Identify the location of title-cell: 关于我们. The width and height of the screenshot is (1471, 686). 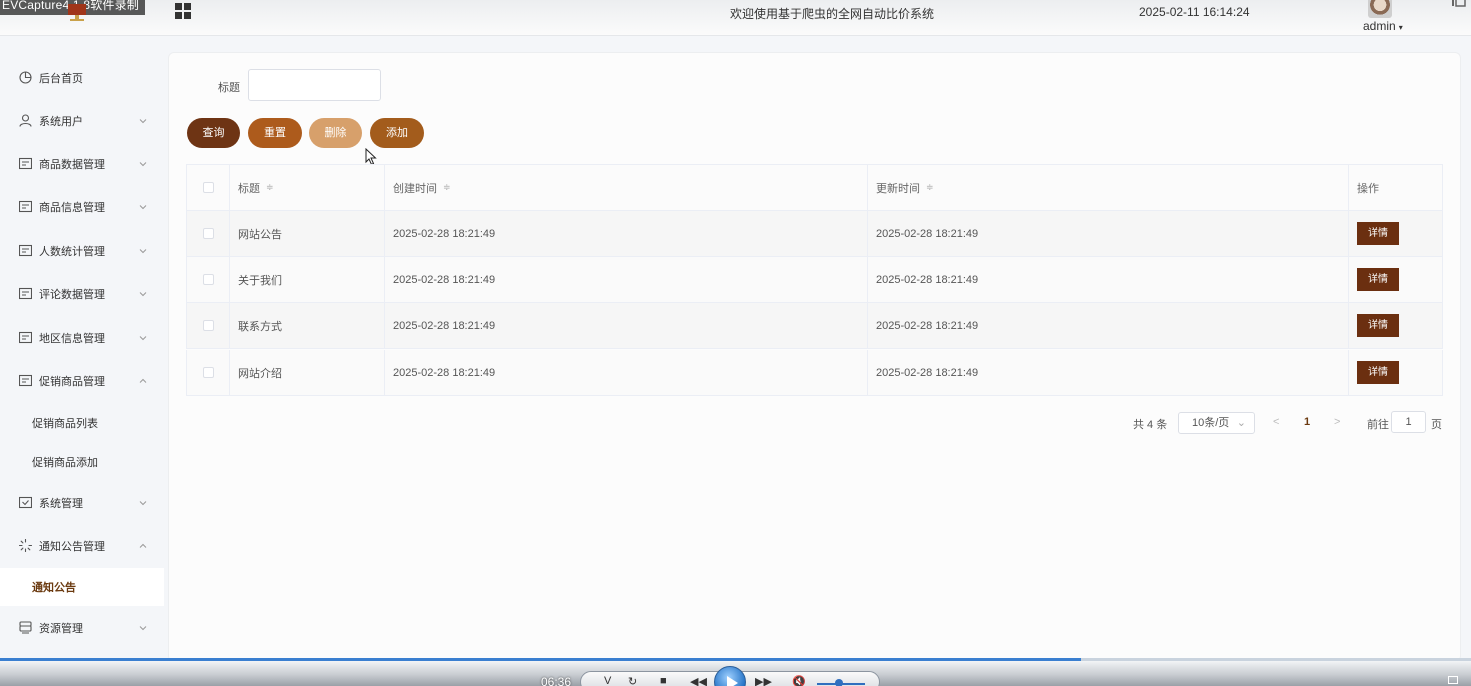
(307, 279).